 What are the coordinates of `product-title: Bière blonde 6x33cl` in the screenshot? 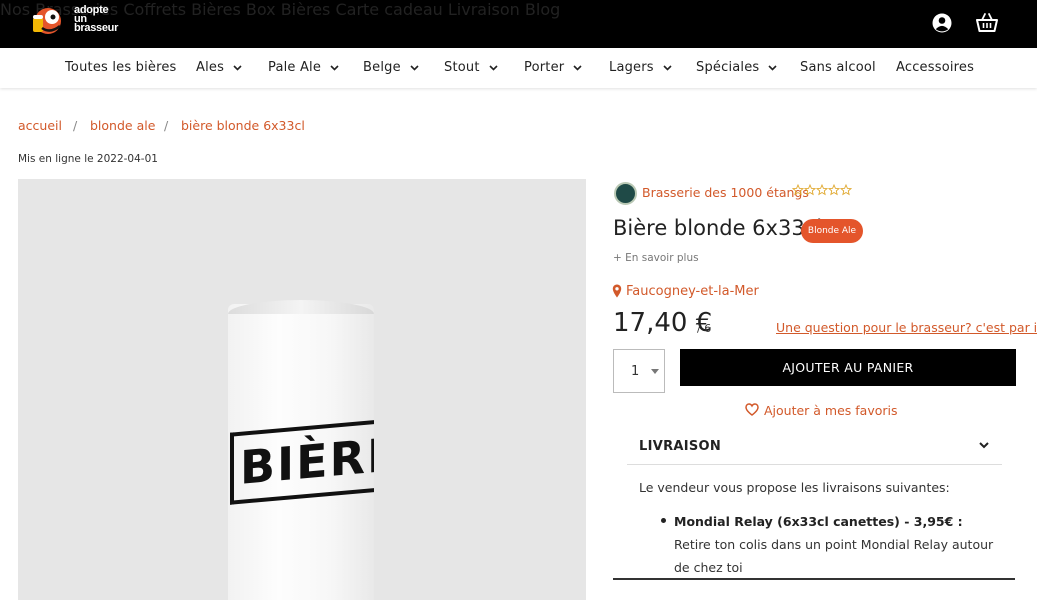 It's located at (718, 228).